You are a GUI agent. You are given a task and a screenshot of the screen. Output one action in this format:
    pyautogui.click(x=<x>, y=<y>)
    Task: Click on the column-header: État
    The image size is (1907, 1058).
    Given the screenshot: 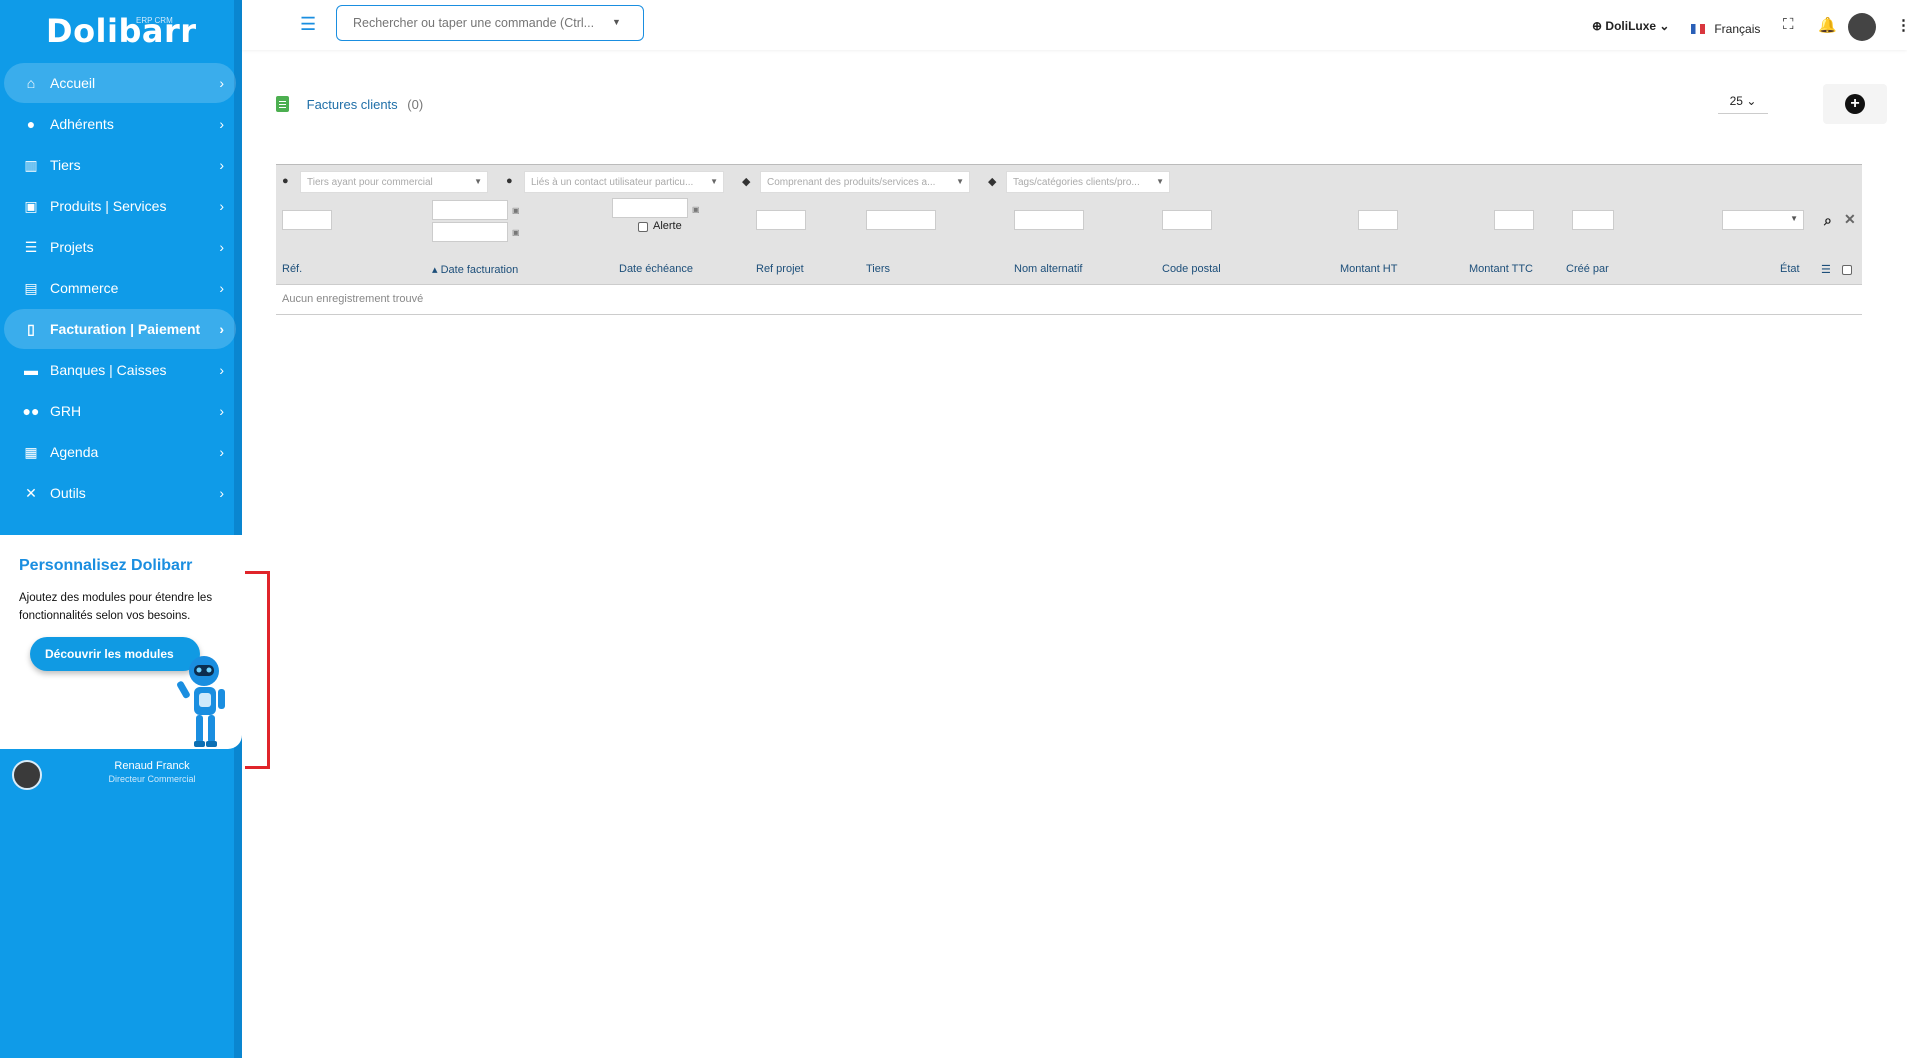 What is the action you would take?
    pyautogui.click(x=1790, y=269)
    